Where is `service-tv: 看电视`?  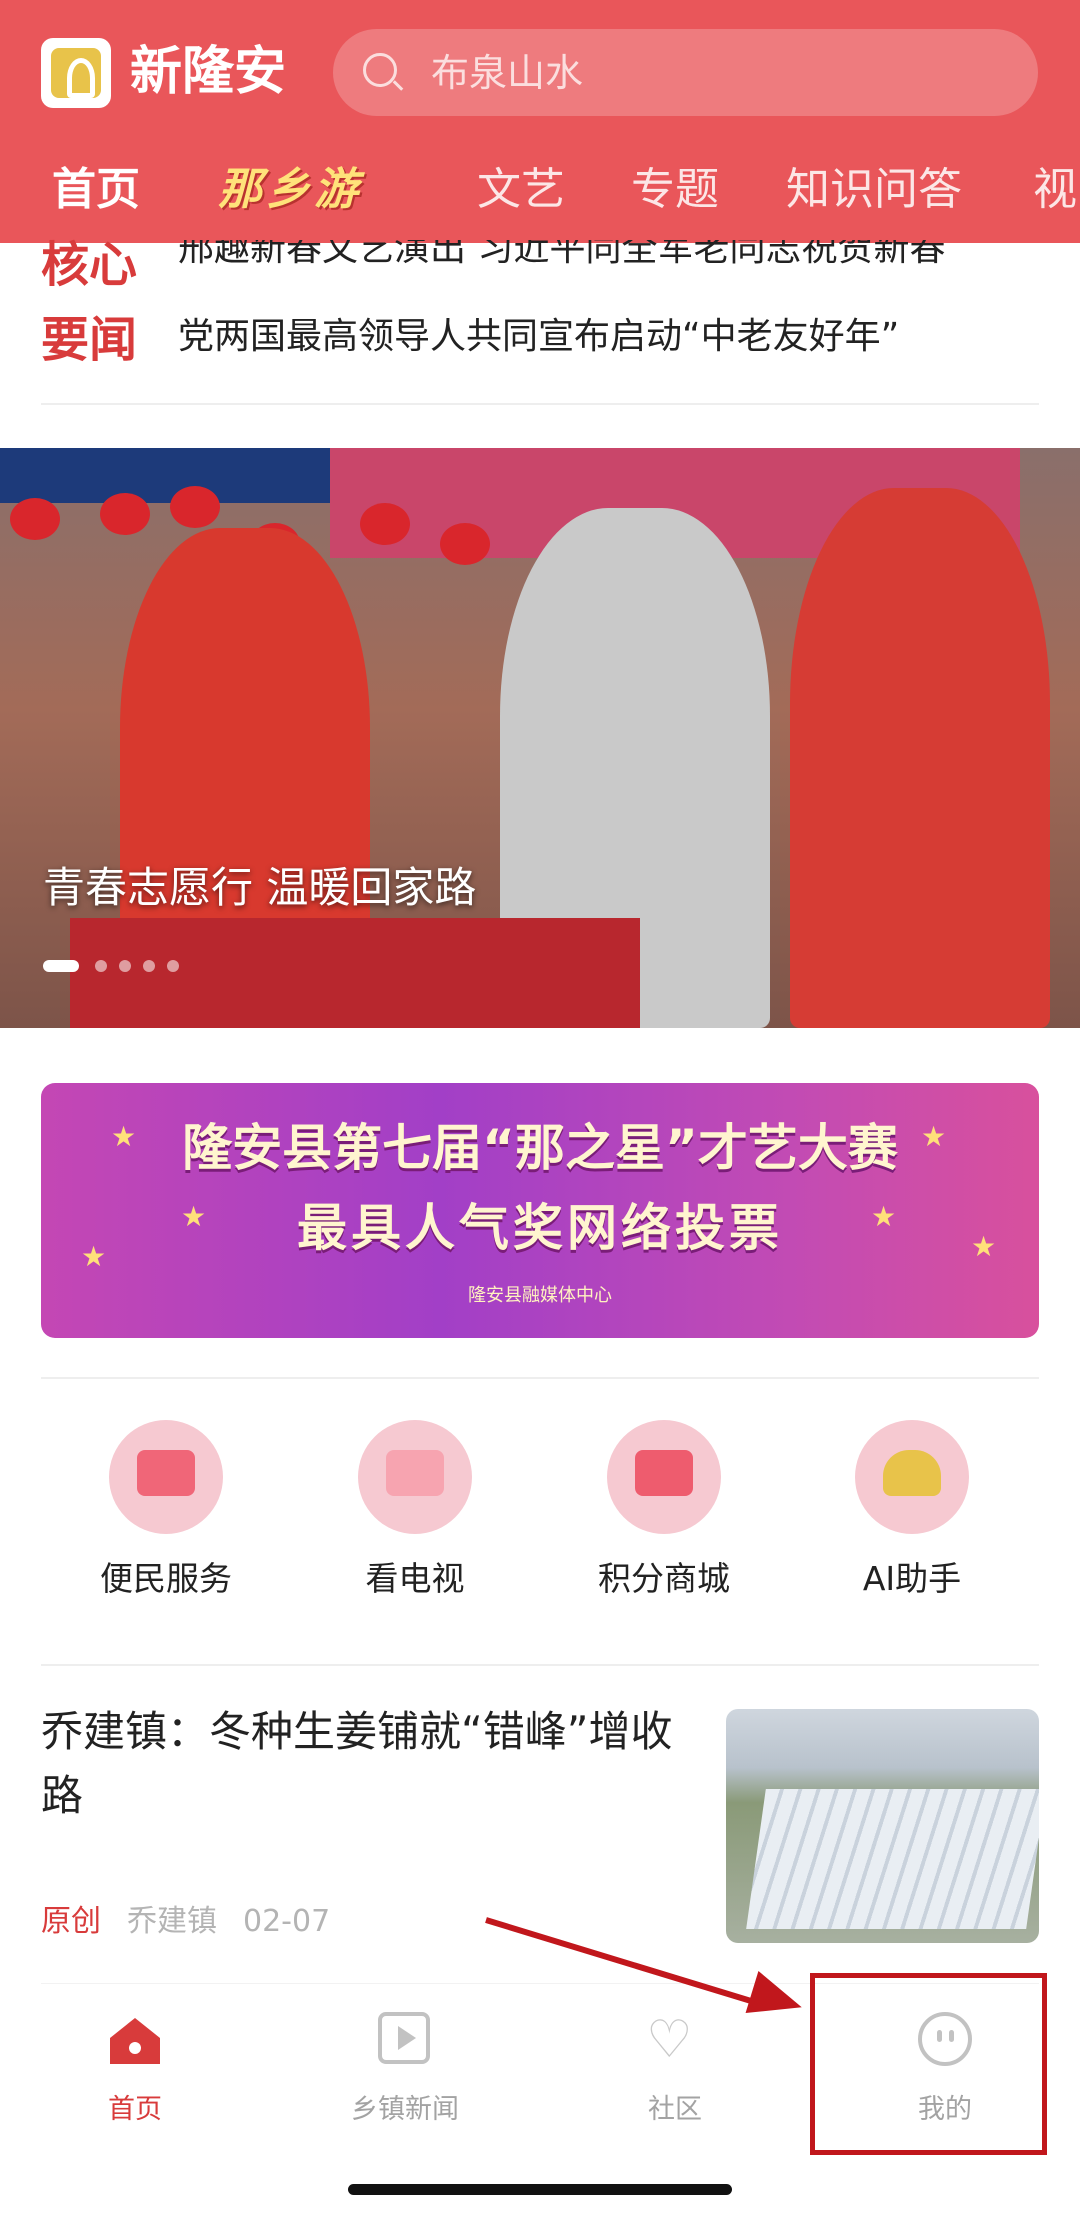
service-tv: 看电视 is located at coordinates (415, 1520).